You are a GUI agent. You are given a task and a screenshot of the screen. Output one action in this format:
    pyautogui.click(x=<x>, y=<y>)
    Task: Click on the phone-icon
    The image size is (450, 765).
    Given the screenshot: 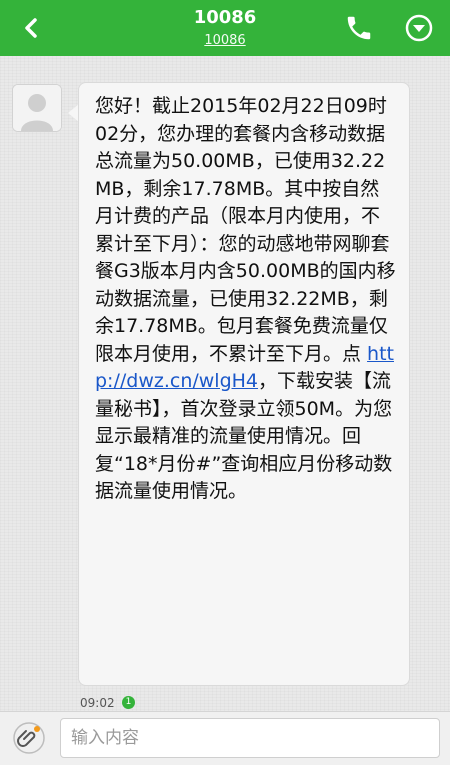 What is the action you would take?
    pyautogui.click(x=359, y=28)
    